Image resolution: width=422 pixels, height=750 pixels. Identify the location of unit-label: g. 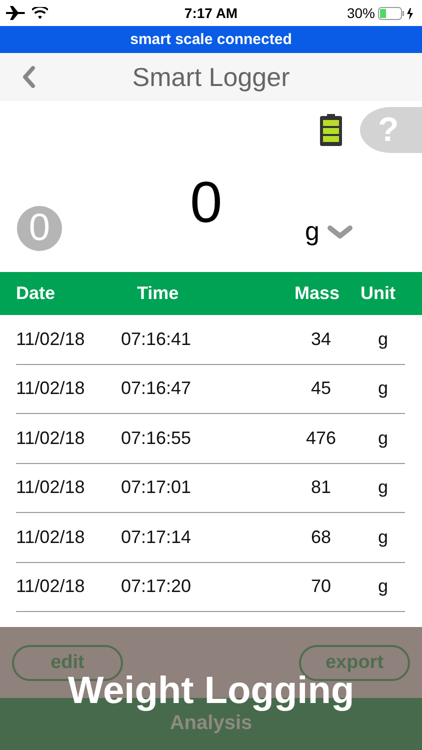
(312, 231).